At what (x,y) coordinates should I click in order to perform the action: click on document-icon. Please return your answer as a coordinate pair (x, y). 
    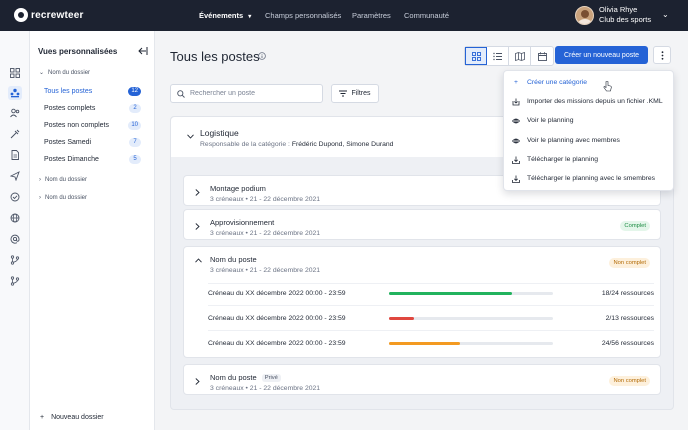
    Looking at the image, I should click on (15, 155).